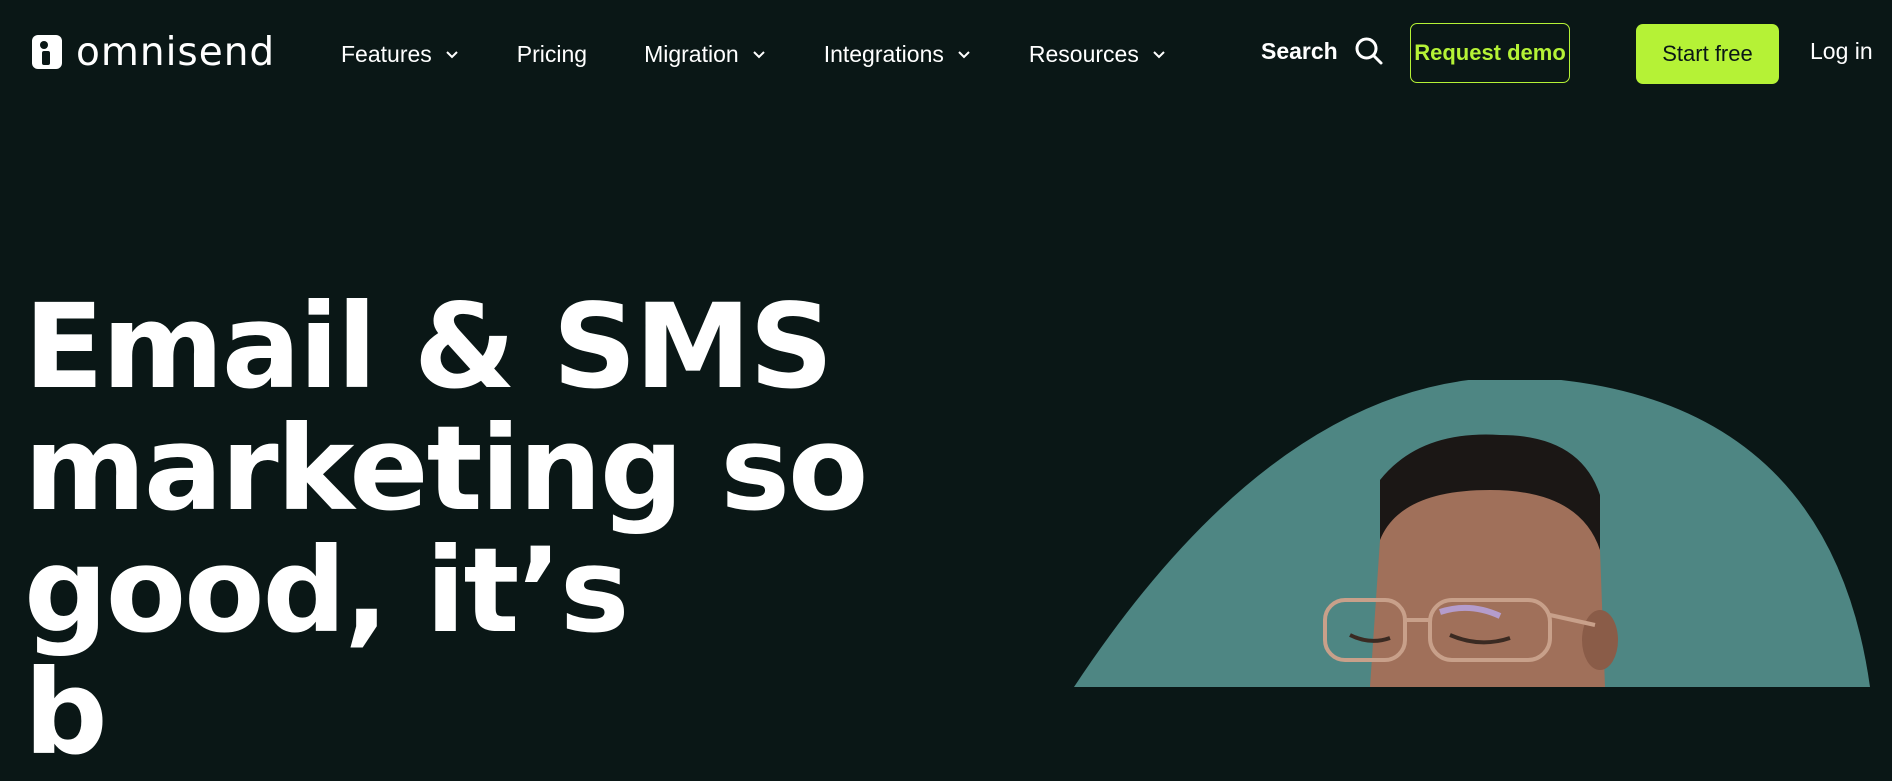  I want to click on nav-item-label: Integrations, so click(883, 53).